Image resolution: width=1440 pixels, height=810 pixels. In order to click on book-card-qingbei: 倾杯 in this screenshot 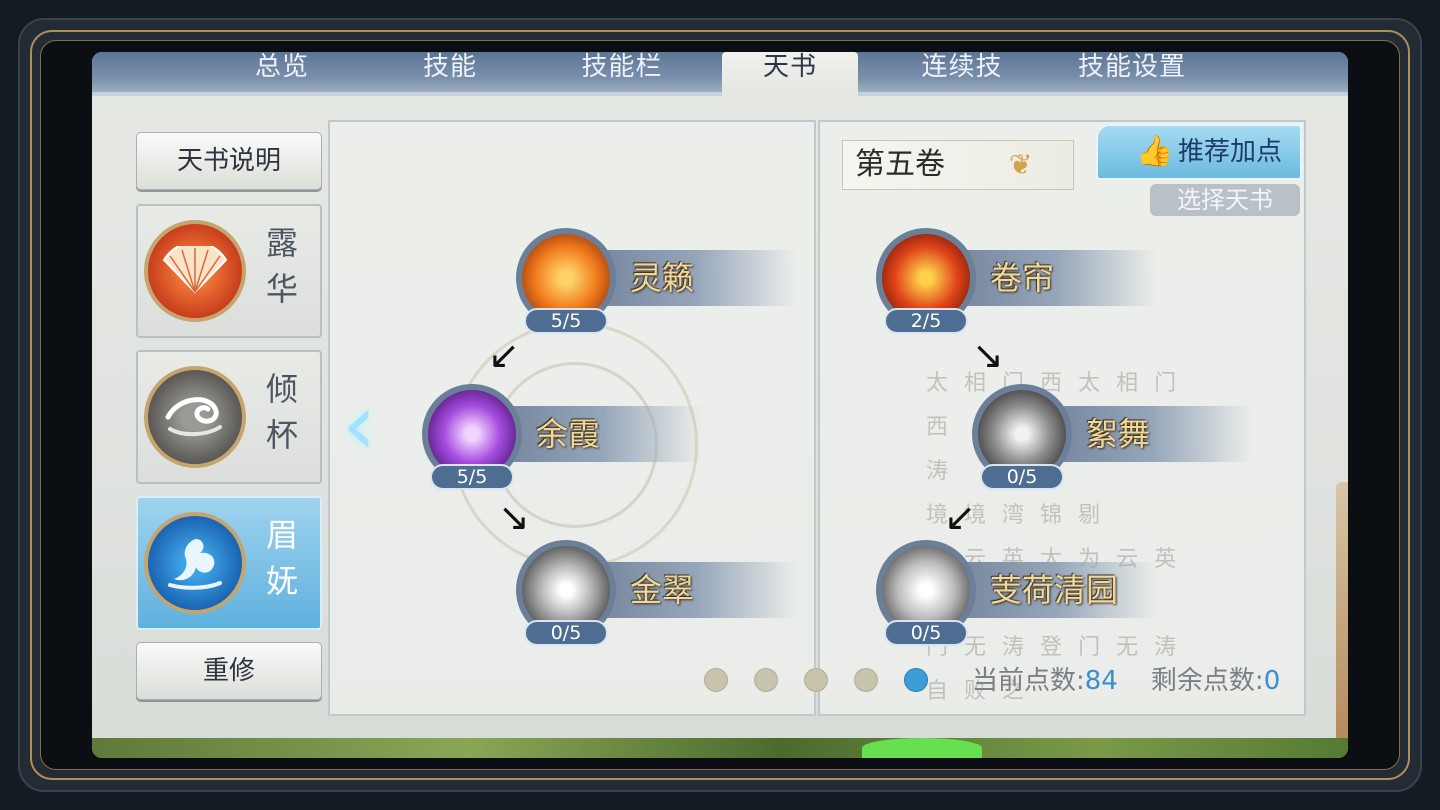, I will do `click(229, 417)`.